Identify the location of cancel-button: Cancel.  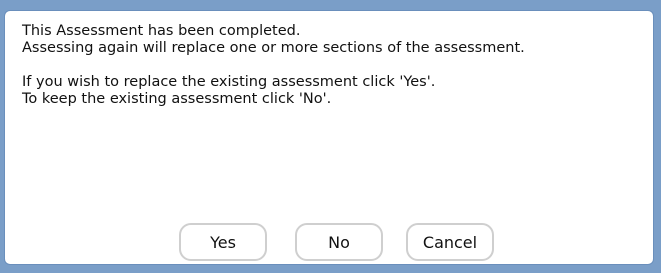
(450, 242).